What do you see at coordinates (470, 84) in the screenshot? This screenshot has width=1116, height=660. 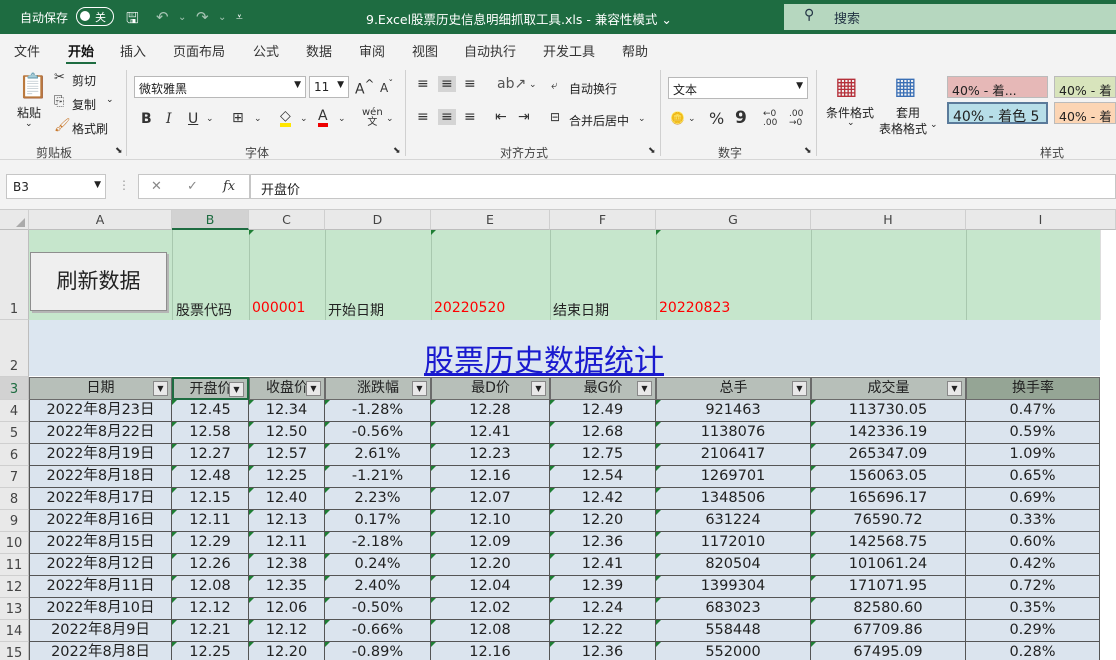 I see `align-bottom-icon: ≡` at bounding box center [470, 84].